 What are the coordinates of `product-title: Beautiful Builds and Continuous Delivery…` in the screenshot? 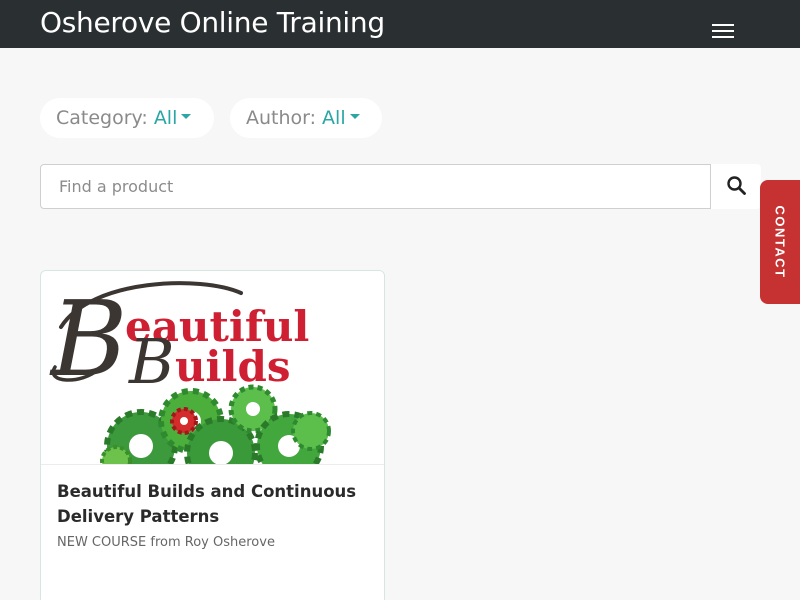 It's located at (212, 504).